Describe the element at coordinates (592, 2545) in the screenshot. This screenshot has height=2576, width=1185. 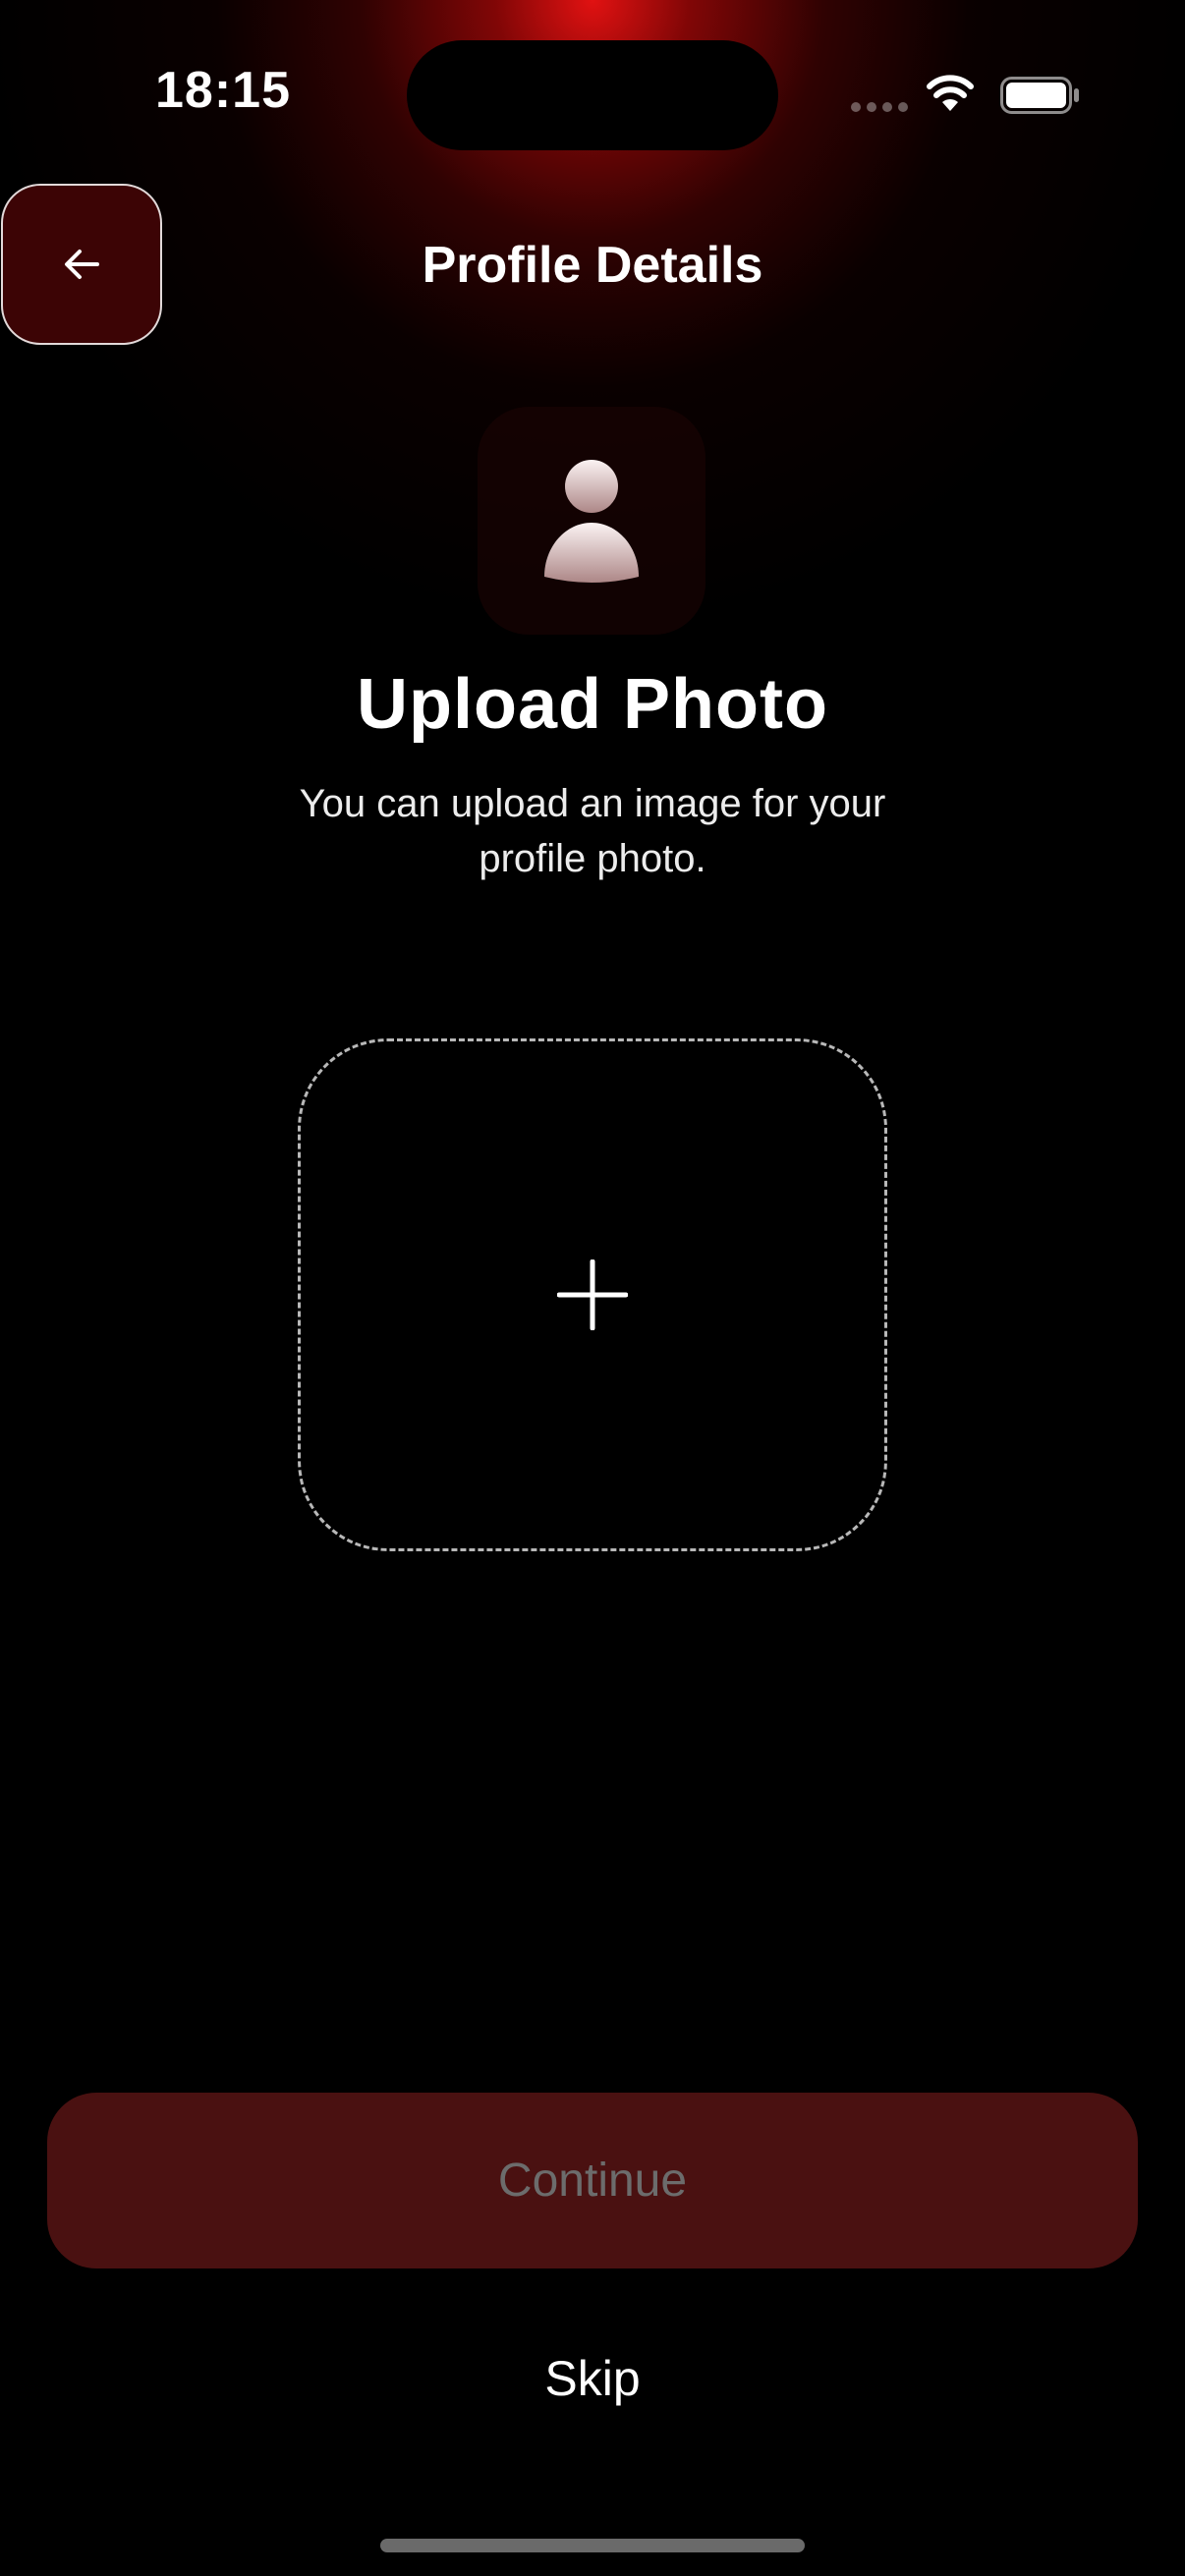
I see `home-indicator` at that location.